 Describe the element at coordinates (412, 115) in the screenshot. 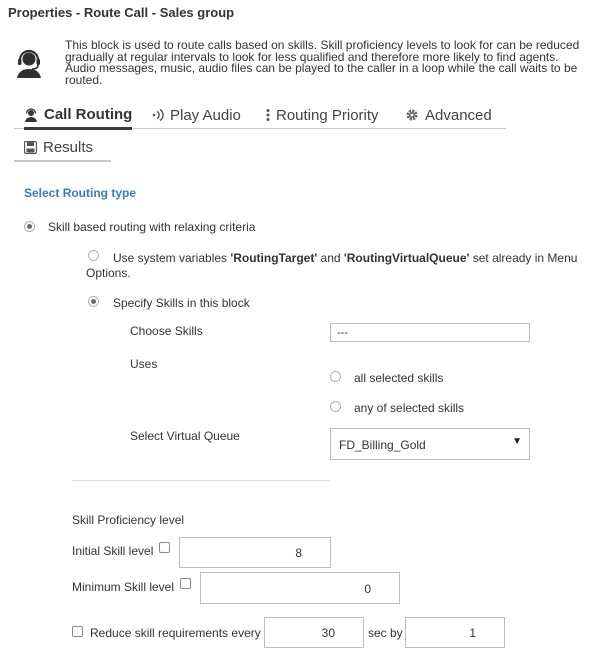

I see `gear-icon` at that location.